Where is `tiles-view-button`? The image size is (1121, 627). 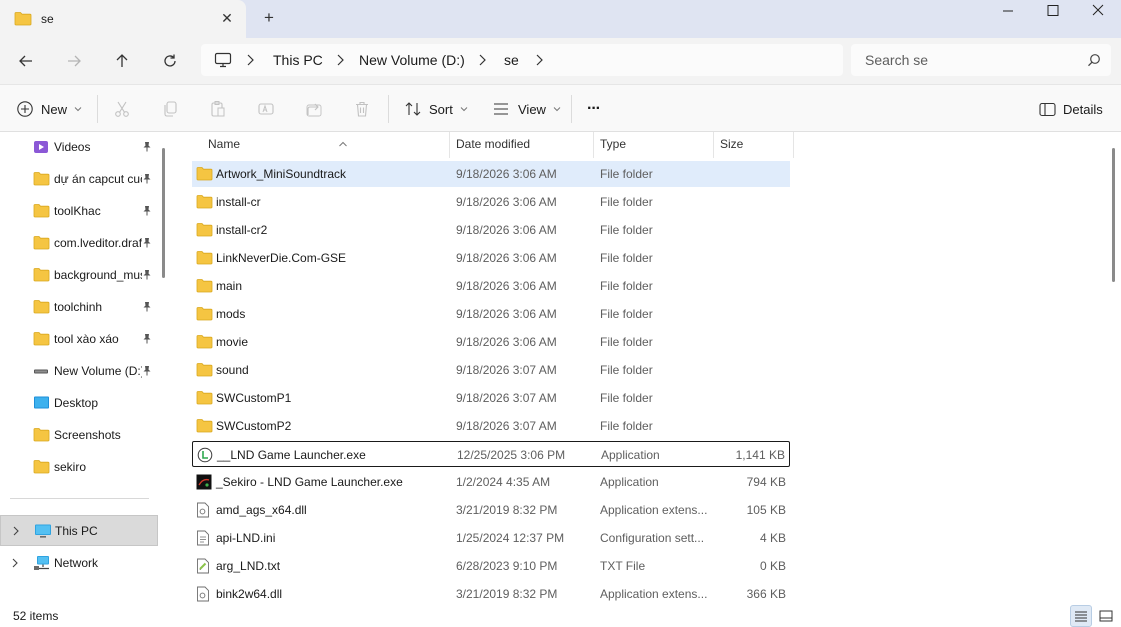
tiles-view-button is located at coordinates (1106, 616).